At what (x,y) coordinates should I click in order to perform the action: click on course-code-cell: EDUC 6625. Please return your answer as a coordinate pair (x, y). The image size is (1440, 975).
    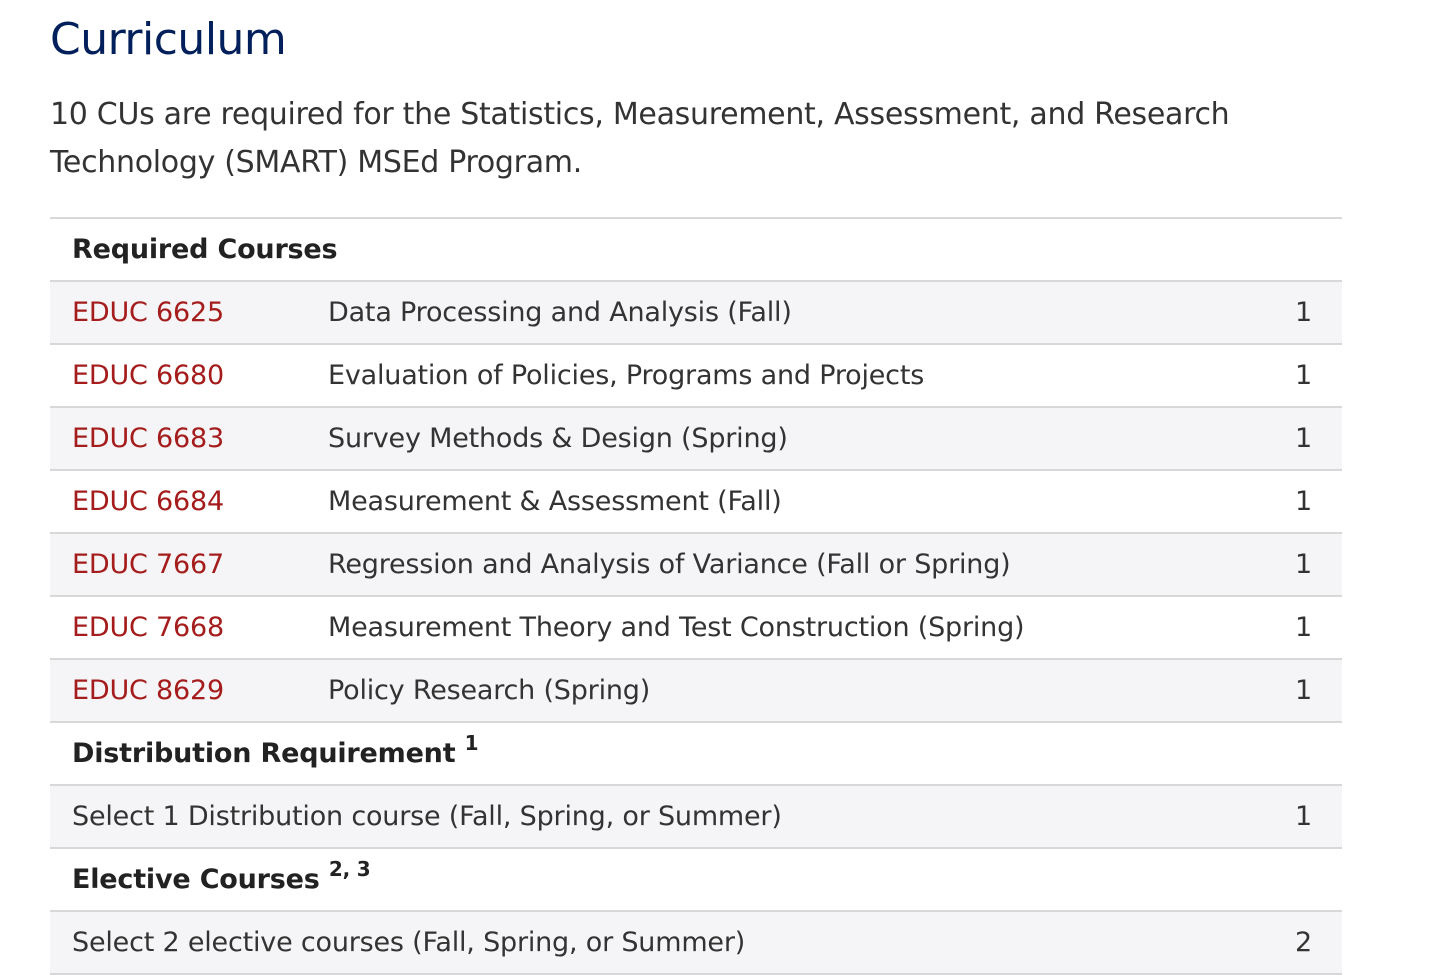
    Looking at the image, I should click on (178, 313).